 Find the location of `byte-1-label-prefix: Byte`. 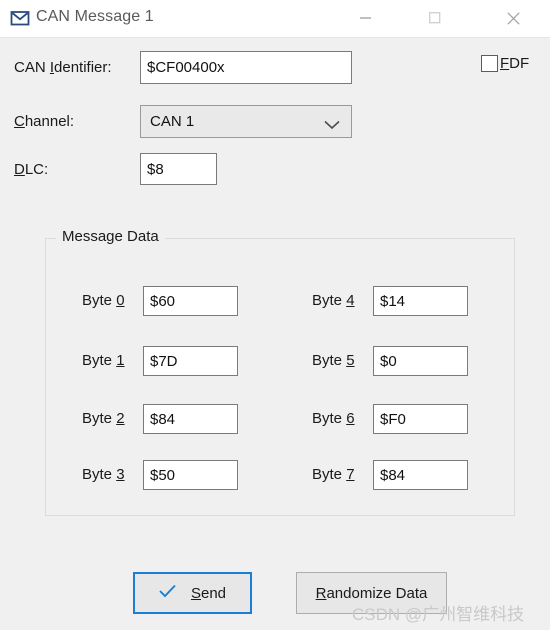

byte-1-label-prefix: Byte is located at coordinates (99, 360).